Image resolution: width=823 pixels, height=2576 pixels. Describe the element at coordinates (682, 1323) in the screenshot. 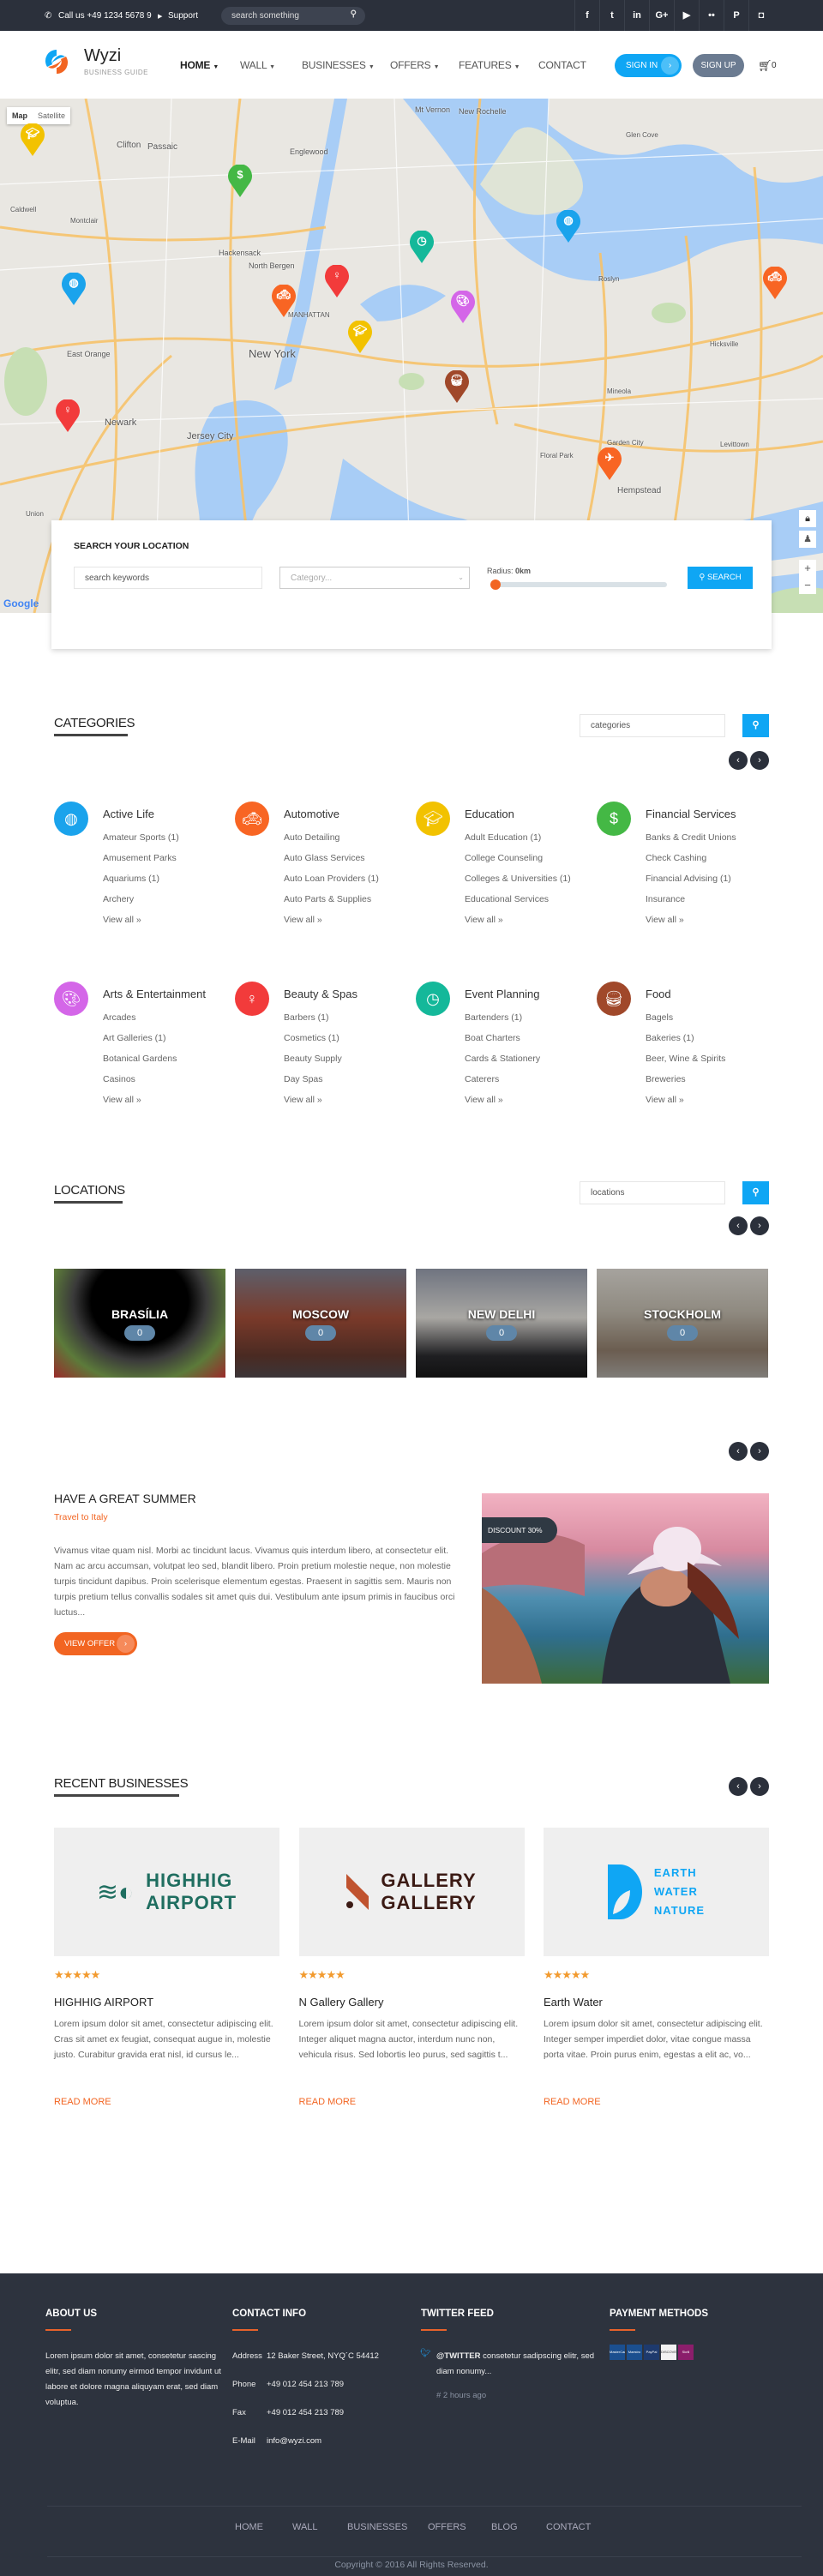

I see `location-card: STOCKHOLM 0` at that location.